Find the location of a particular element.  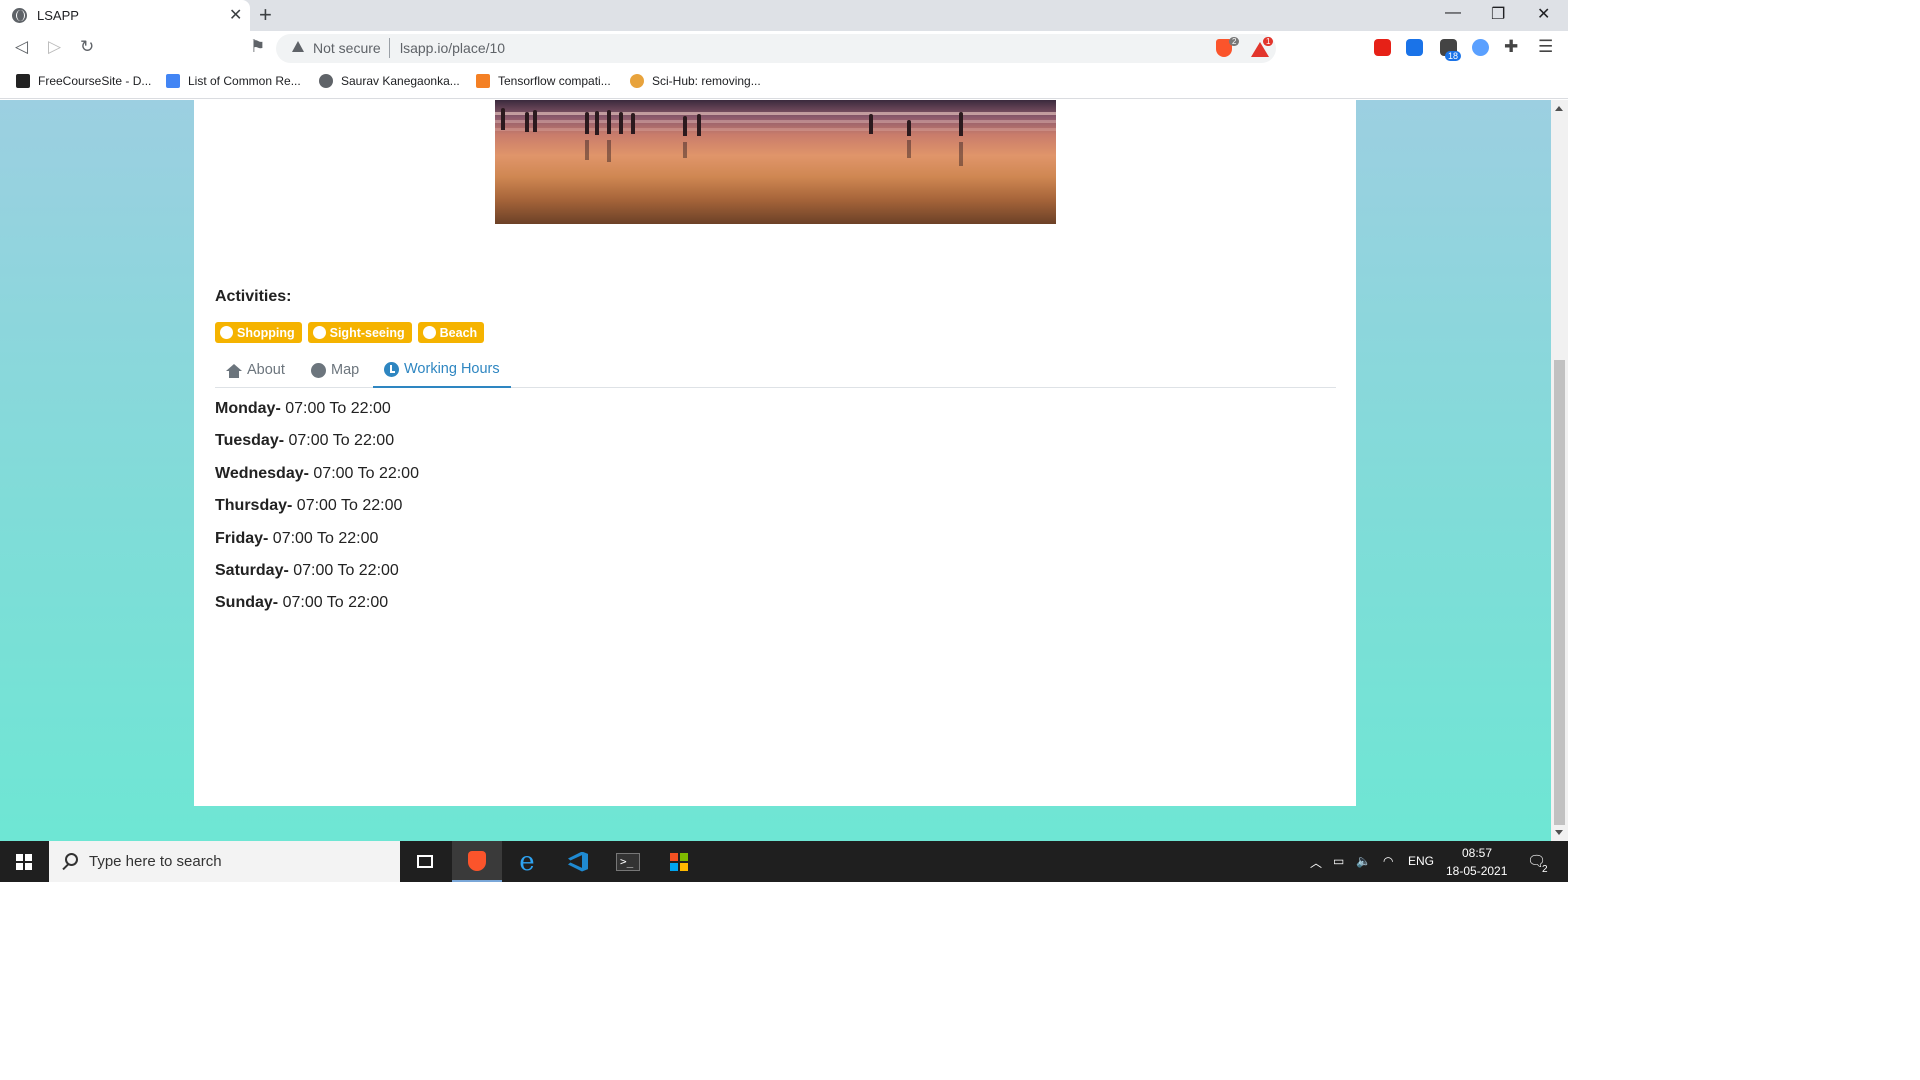

youtube-extension-icon is located at coordinates (1382, 47).